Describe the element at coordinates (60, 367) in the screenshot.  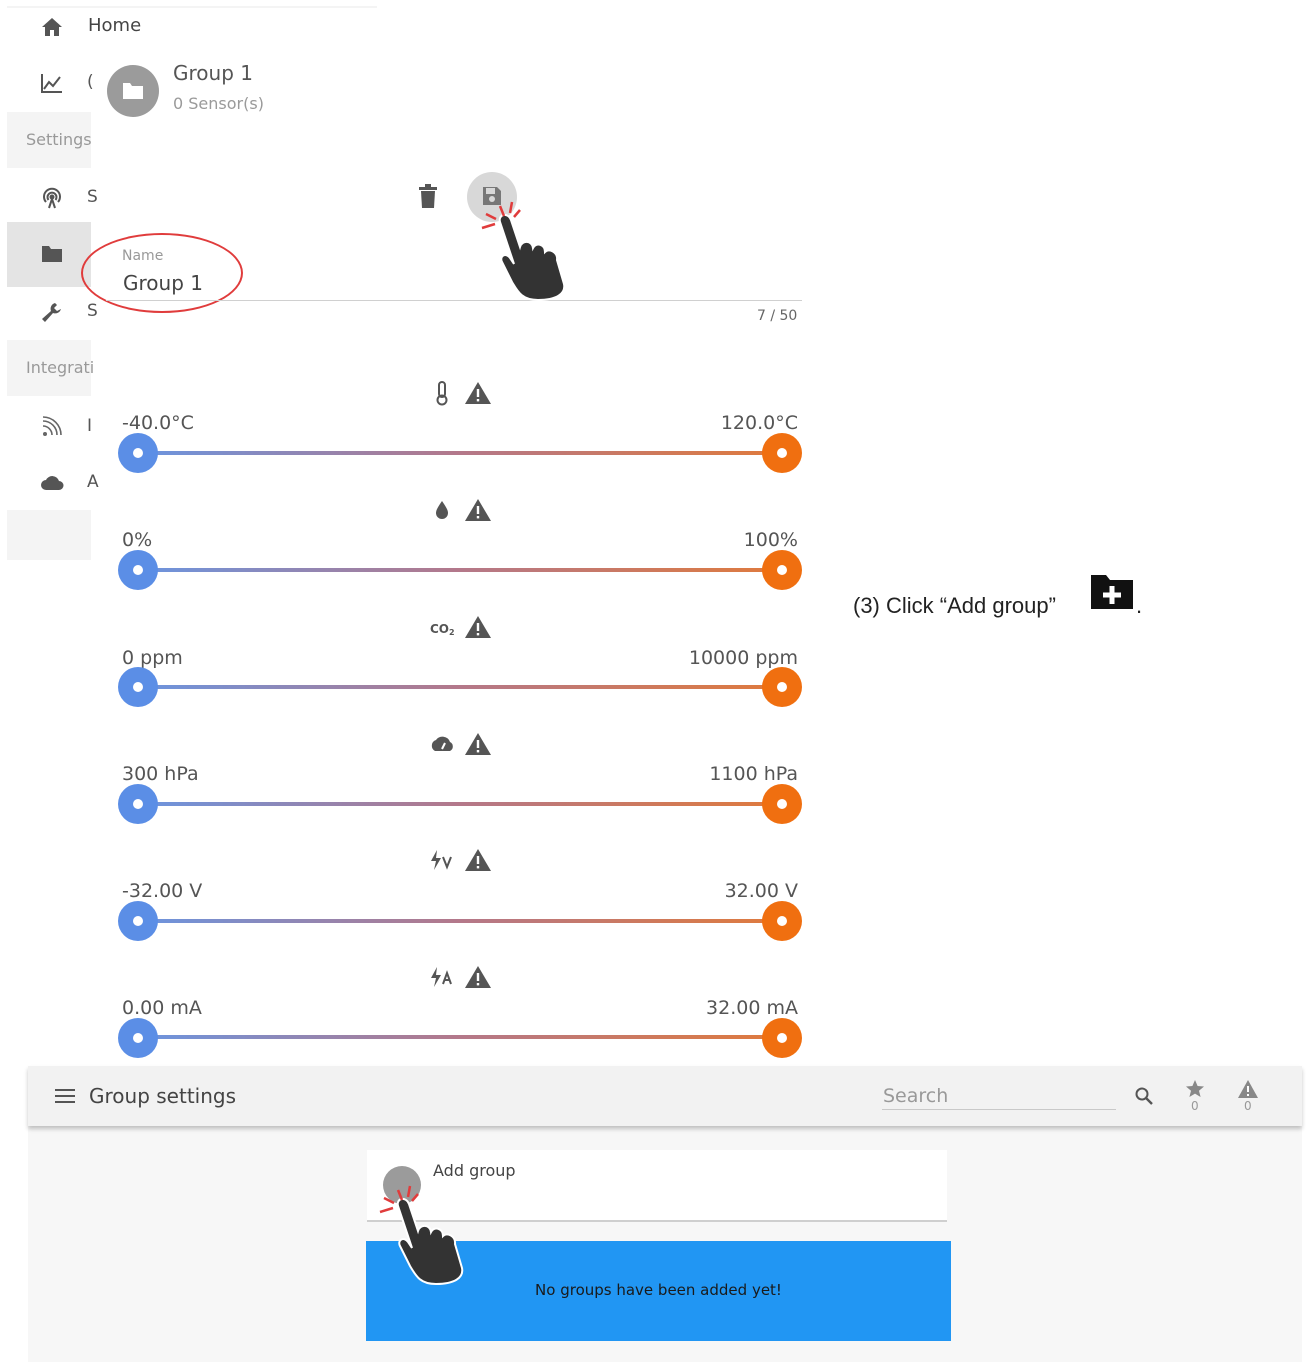
I see `section-title: Integrati` at that location.